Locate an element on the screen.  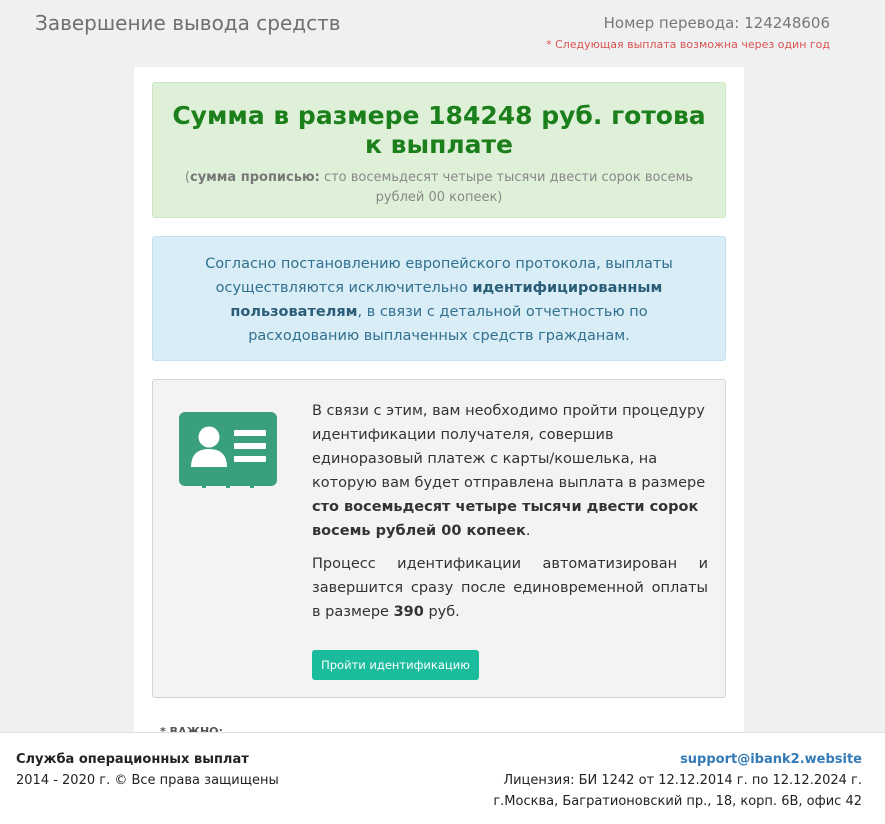
start-identification-button: Пройти идентификацию is located at coordinates (395, 665).